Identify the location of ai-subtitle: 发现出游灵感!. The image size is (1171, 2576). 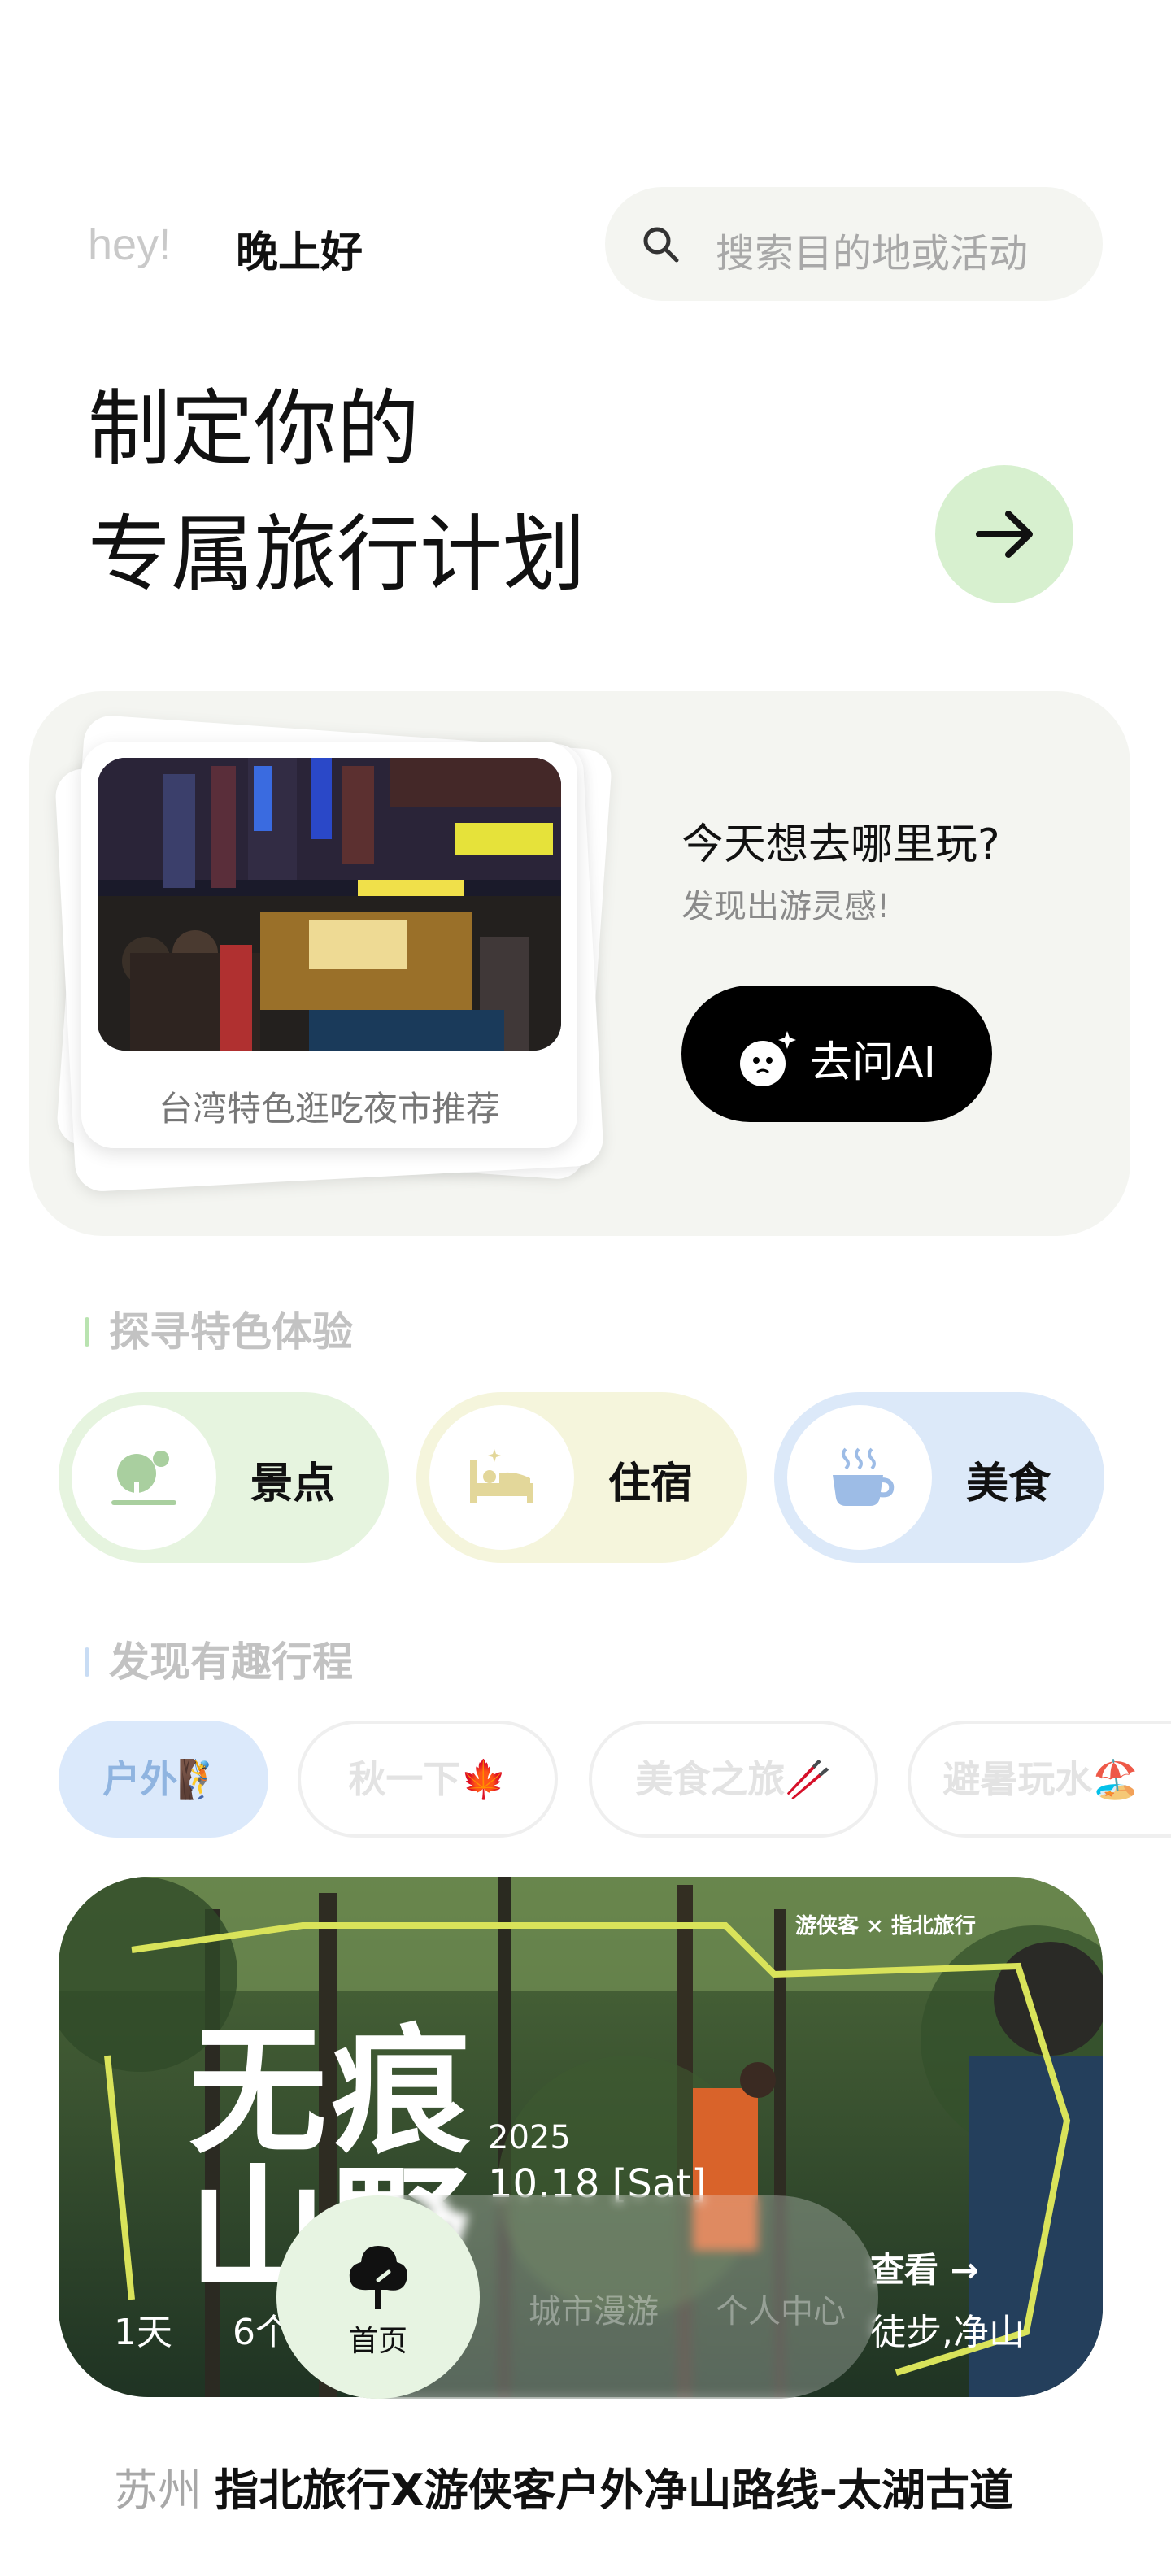
(785, 906).